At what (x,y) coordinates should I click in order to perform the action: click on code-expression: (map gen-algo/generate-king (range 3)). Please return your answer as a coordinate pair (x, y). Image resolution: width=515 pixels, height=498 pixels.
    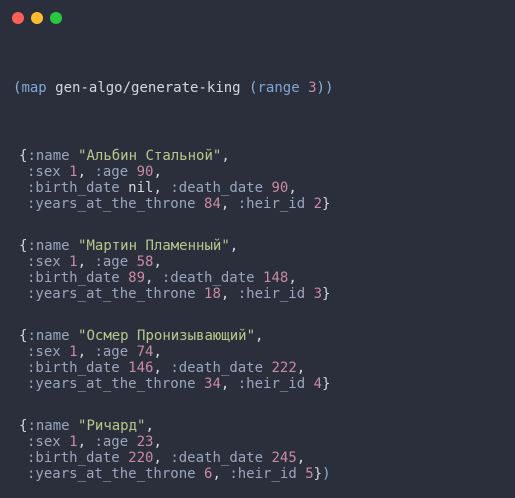
    Looking at the image, I should click on (173, 88).